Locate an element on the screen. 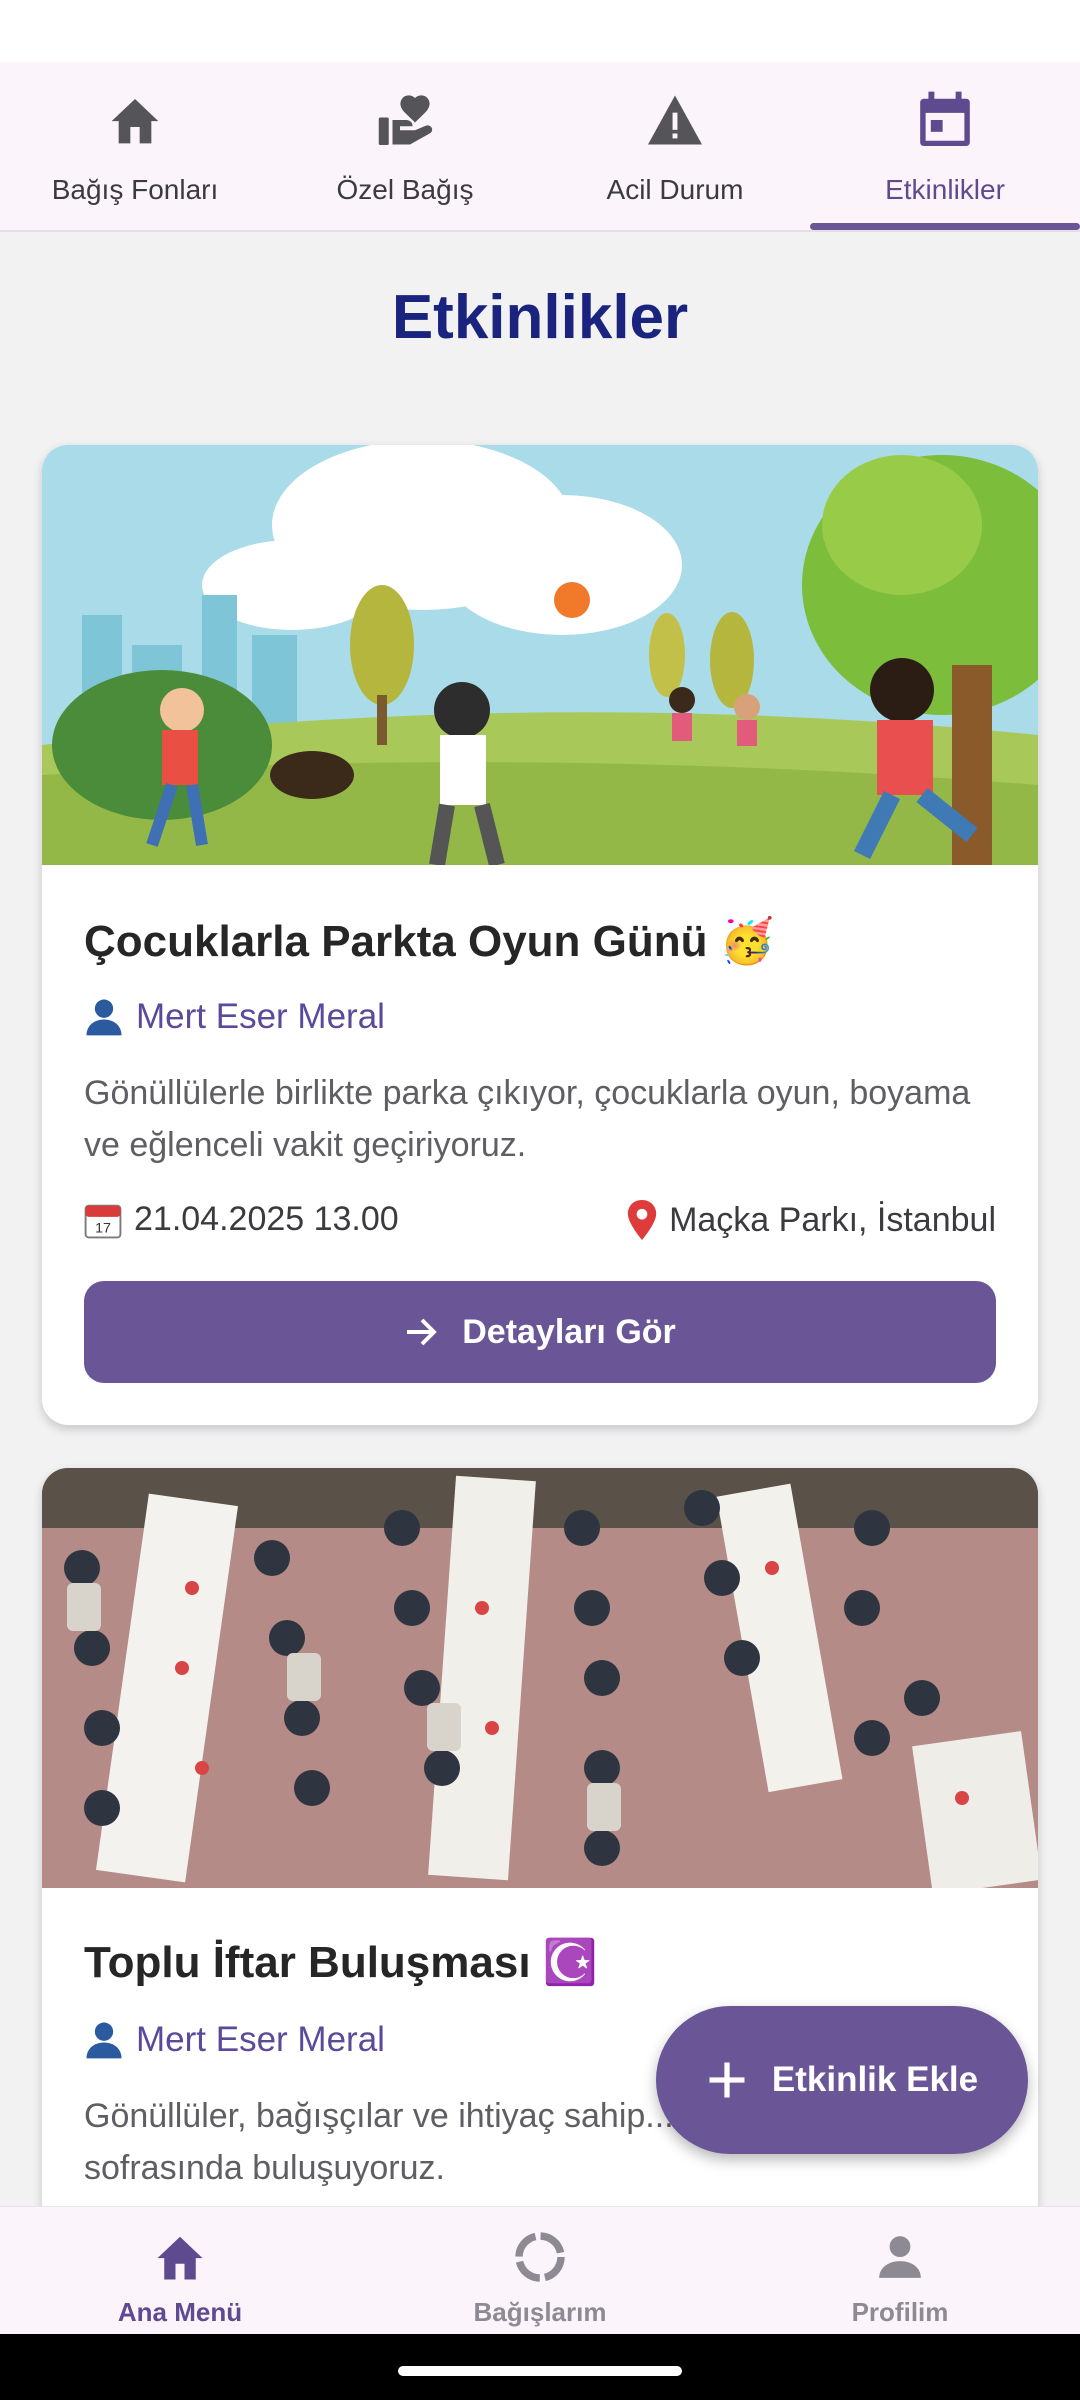 The image size is (1080, 2400). details-button: Detayları Gör is located at coordinates (540, 1332).